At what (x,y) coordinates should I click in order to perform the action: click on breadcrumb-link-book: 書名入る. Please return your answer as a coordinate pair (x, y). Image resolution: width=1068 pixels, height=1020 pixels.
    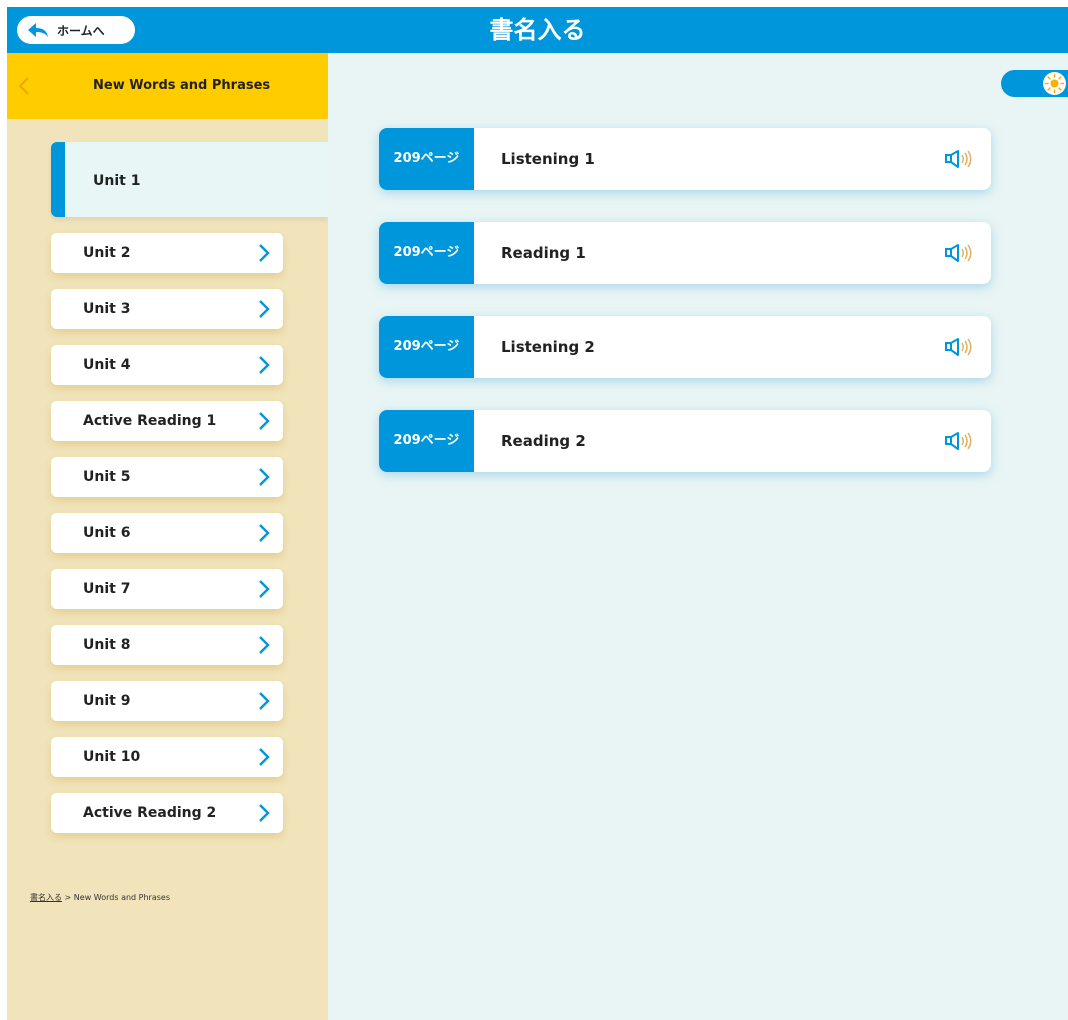
    Looking at the image, I should click on (46, 897).